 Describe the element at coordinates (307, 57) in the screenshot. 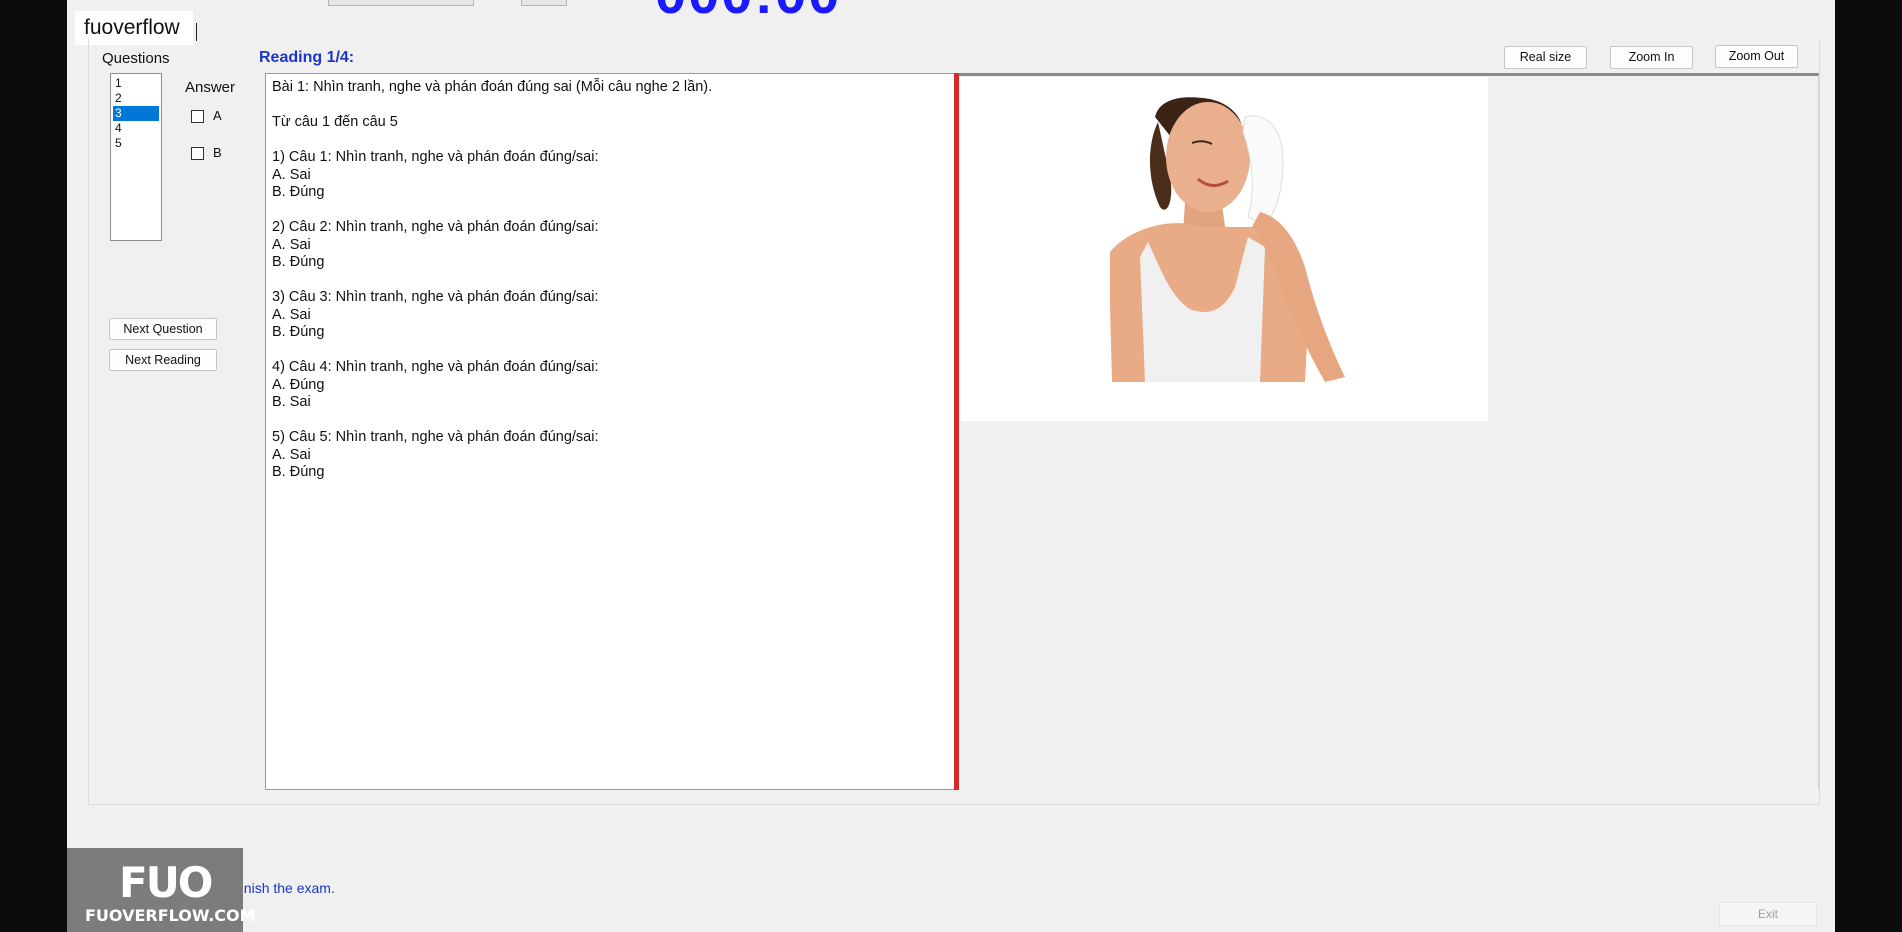

I see `reading-title: Reading 1/4:` at that location.